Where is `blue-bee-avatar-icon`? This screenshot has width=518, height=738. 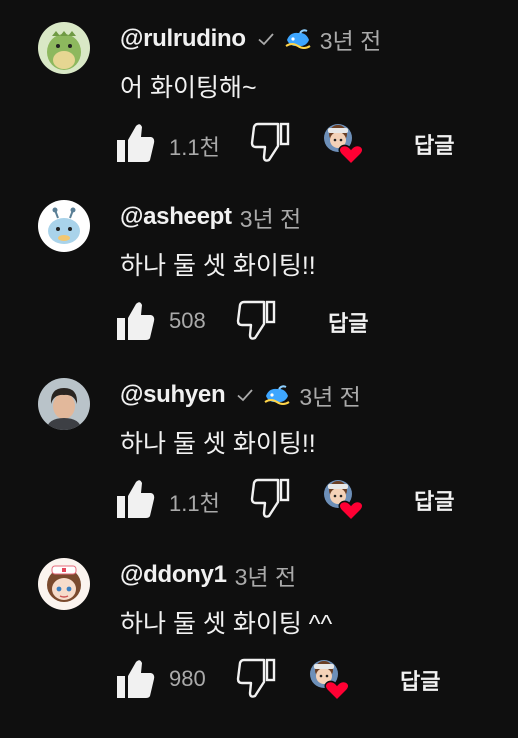
blue-bee-avatar-icon is located at coordinates (64, 226).